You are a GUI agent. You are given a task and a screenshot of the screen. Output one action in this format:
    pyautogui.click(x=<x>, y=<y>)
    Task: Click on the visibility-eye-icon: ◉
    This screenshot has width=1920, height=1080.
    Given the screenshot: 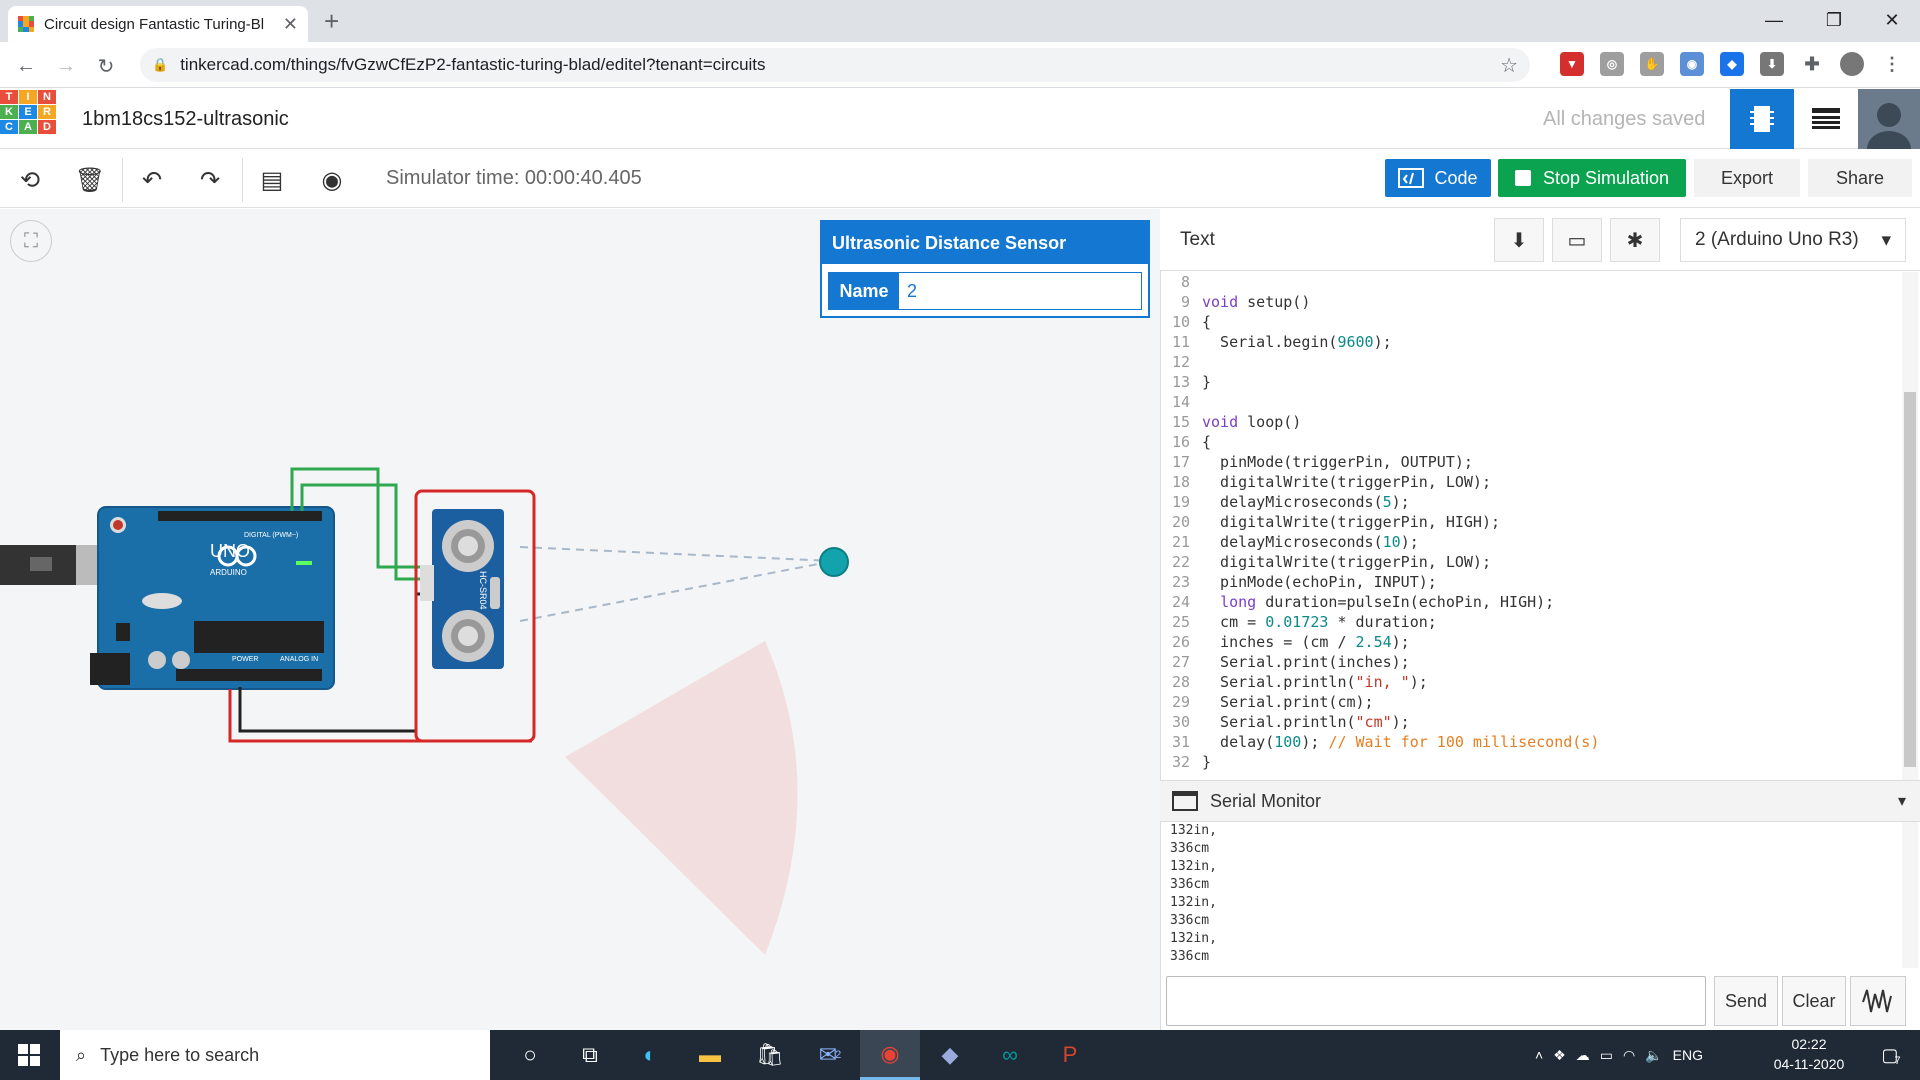 What is the action you would take?
    pyautogui.click(x=332, y=180)
    